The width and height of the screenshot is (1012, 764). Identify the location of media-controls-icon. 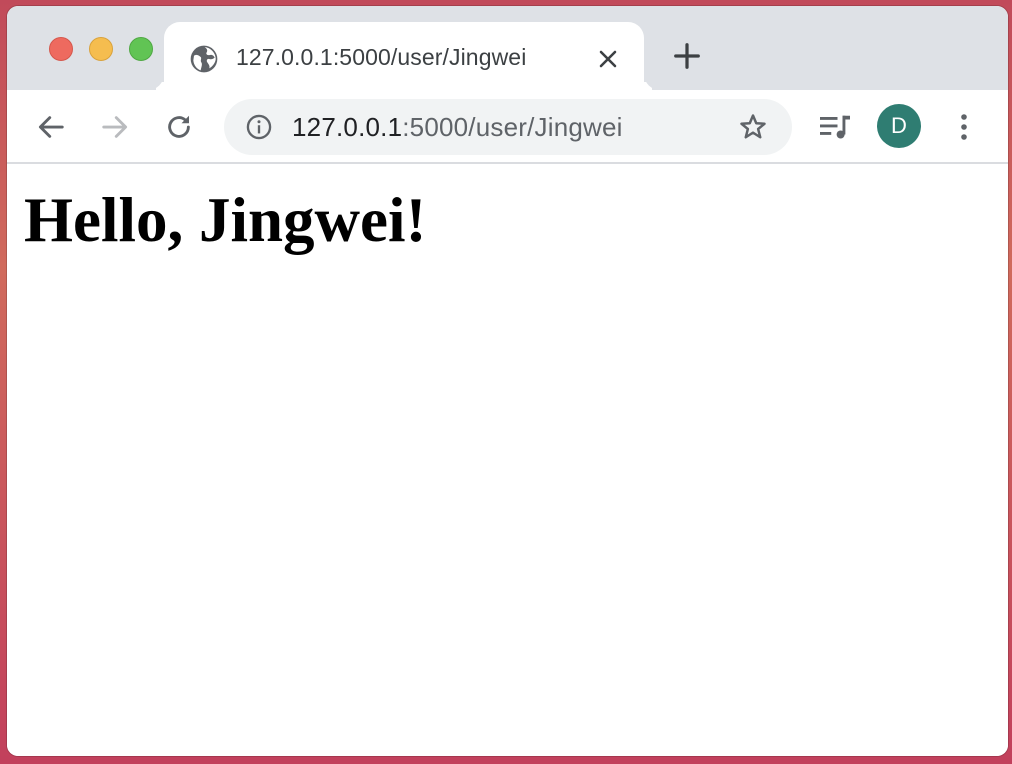
(835, 127).